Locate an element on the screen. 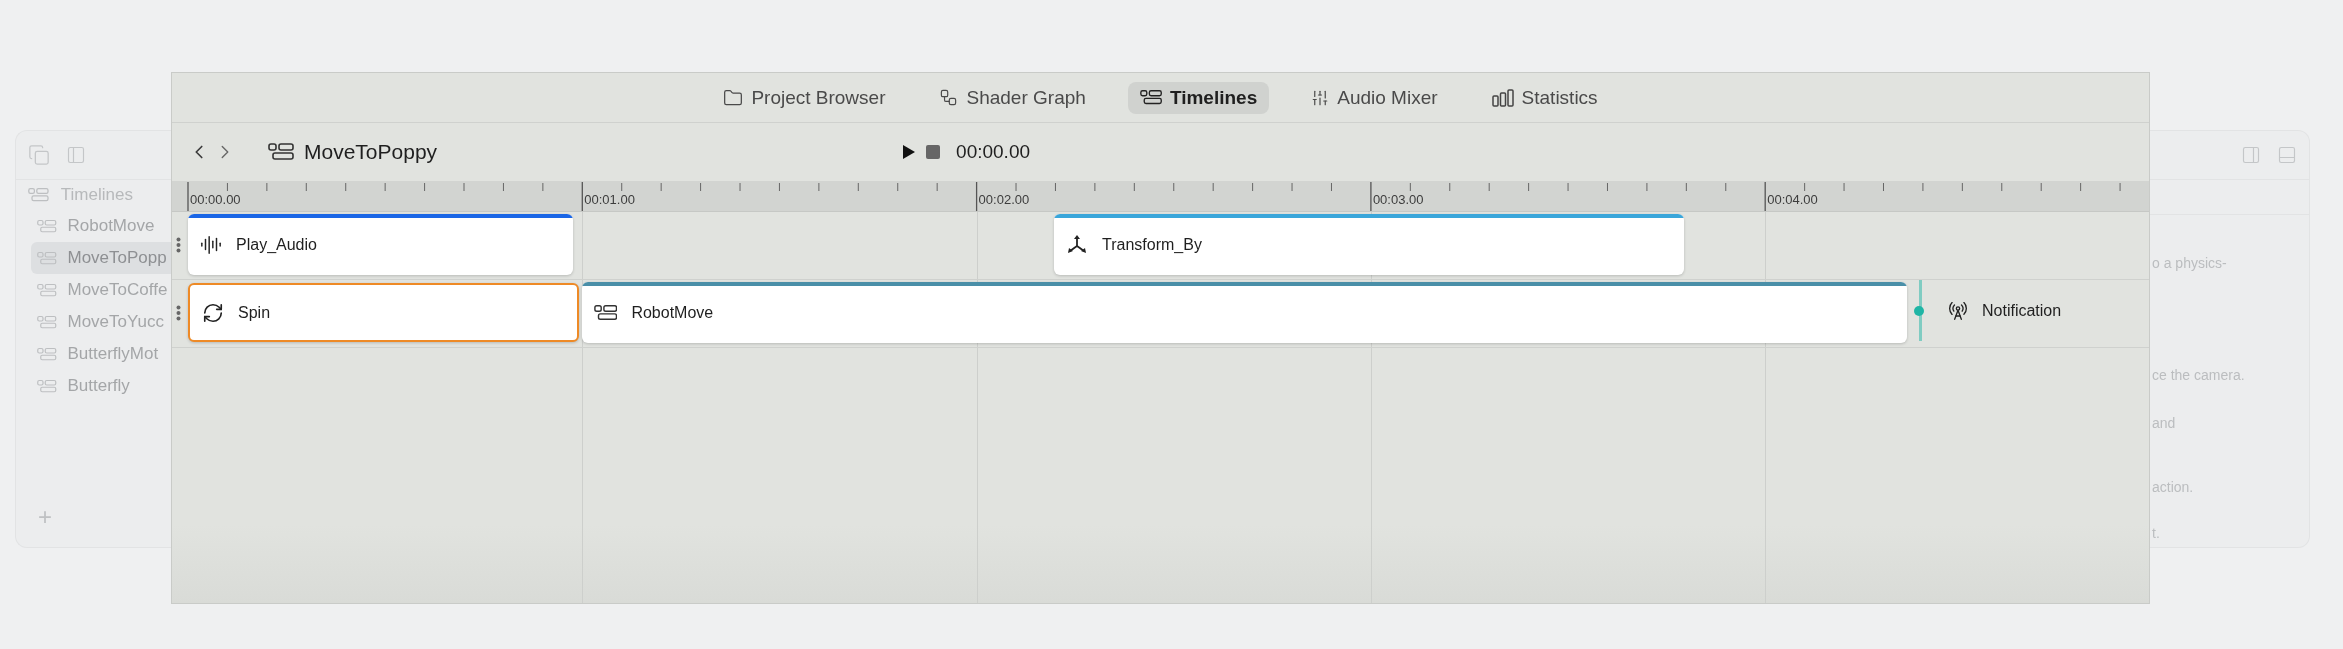  timeline-clip: Transform_By is located at coordinates (1369, 244).